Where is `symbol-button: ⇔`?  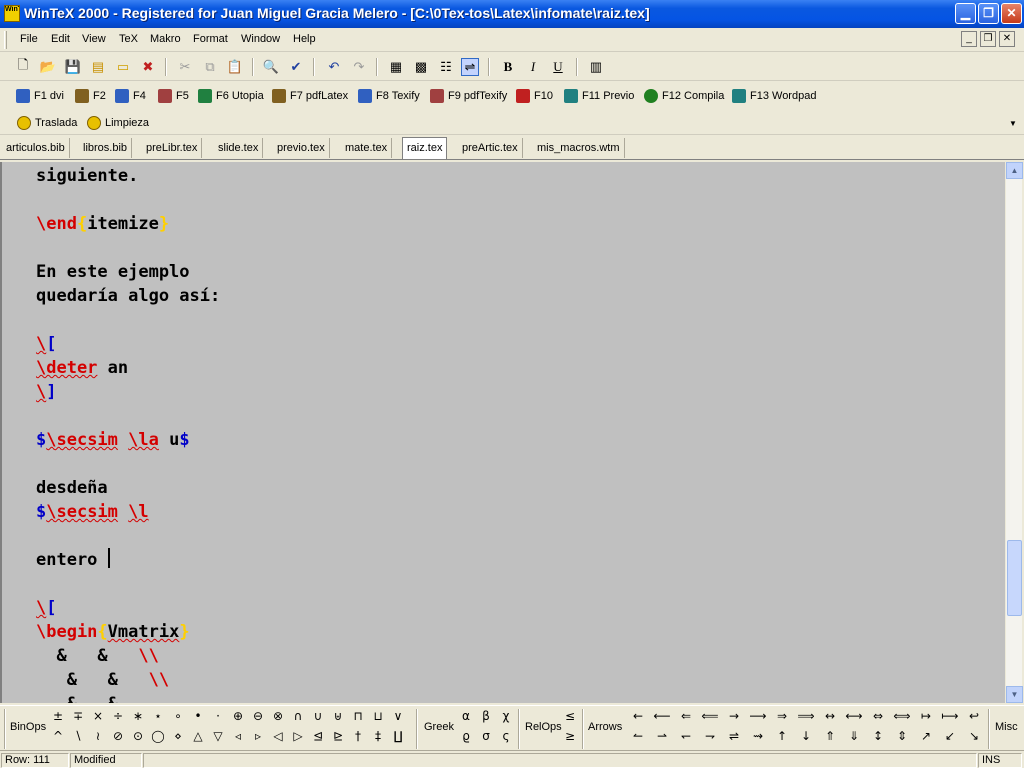 symbol-button: ⇔ is located at coordinates (878, 716).